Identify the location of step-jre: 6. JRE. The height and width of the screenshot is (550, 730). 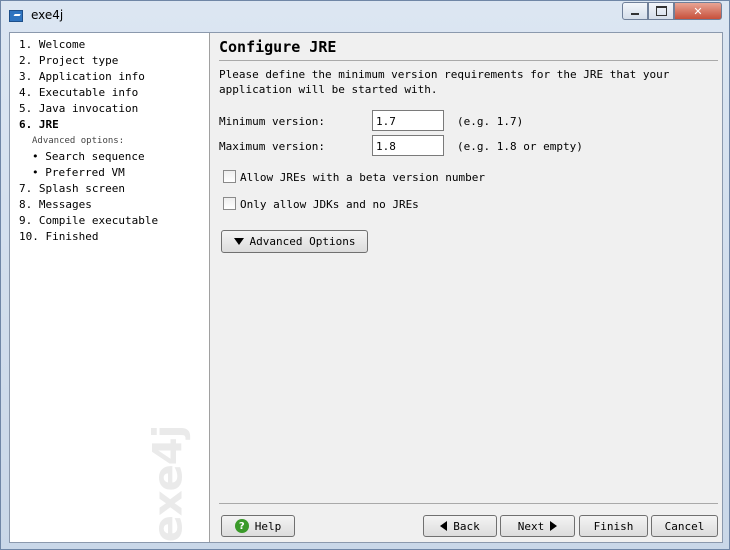
(39, 125).